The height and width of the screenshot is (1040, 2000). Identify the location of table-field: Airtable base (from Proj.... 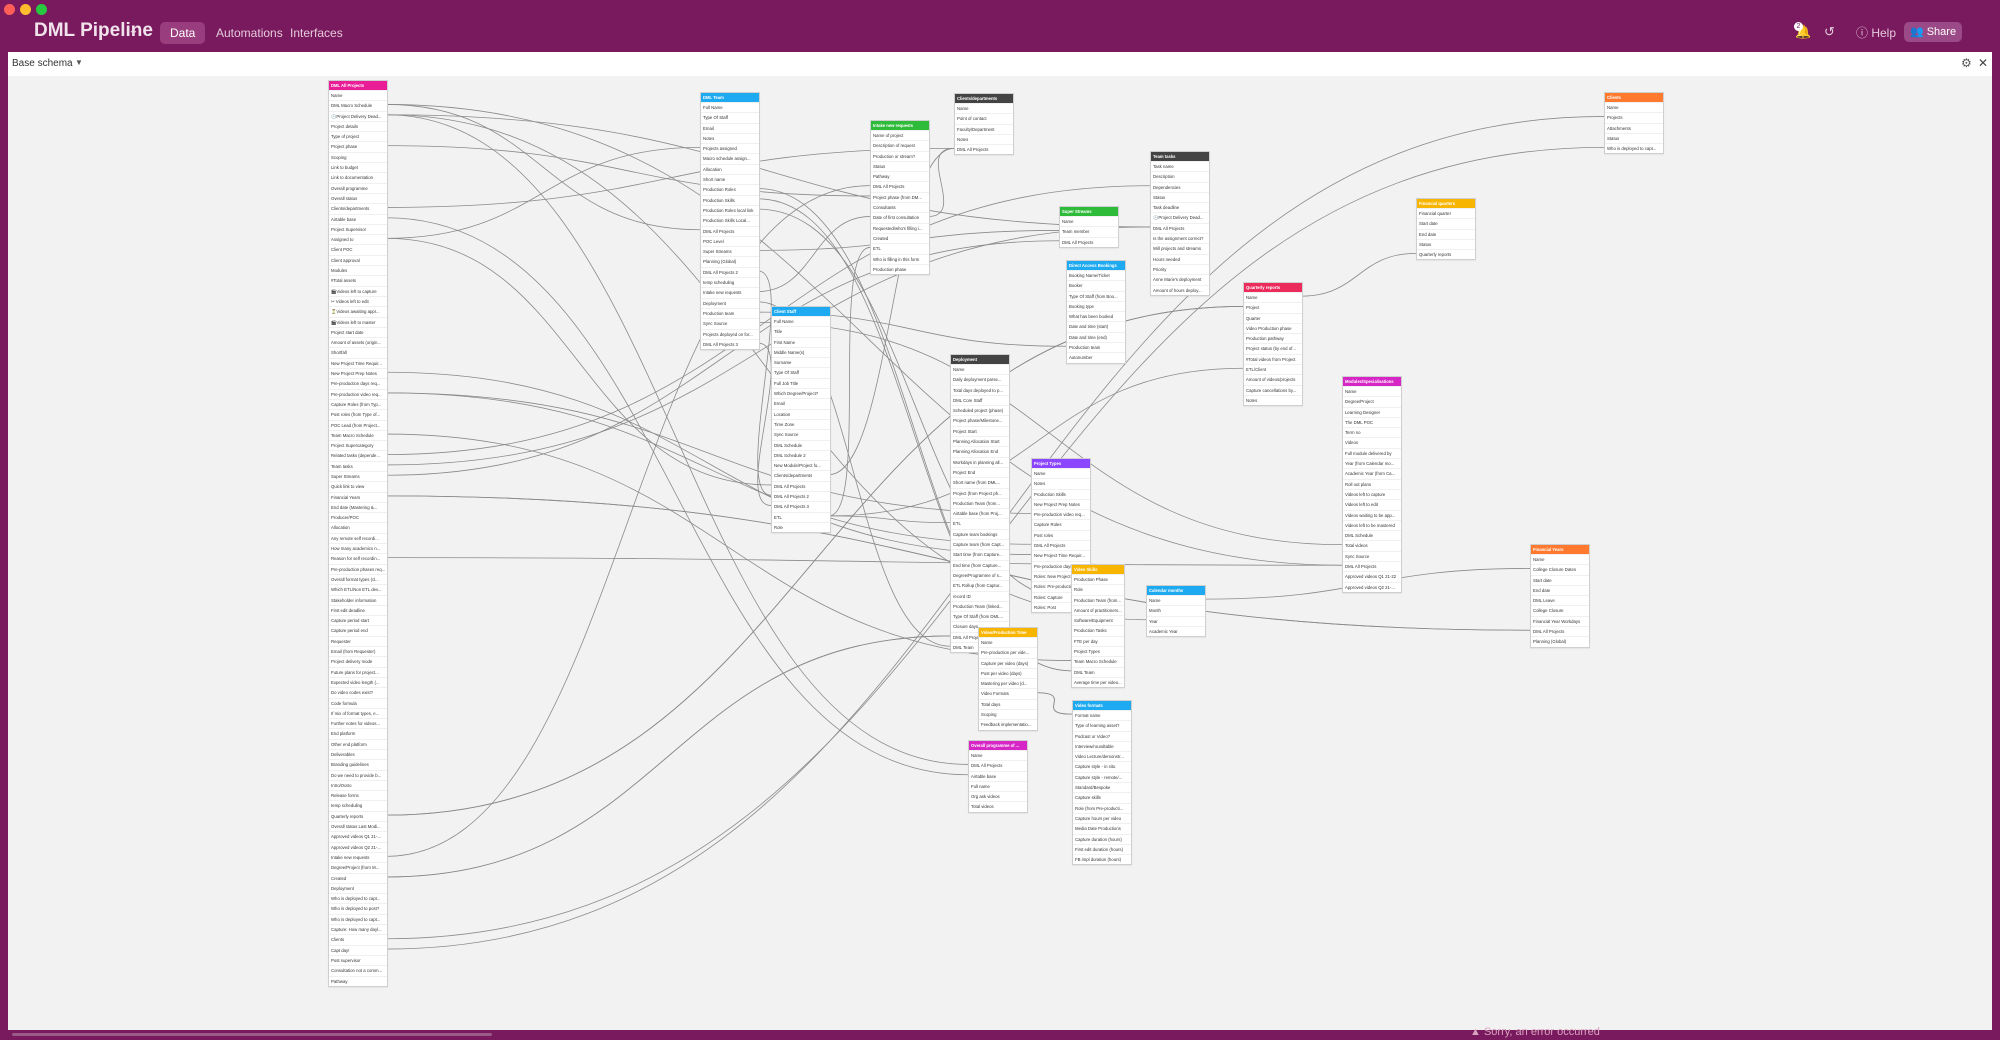
(980, 513).